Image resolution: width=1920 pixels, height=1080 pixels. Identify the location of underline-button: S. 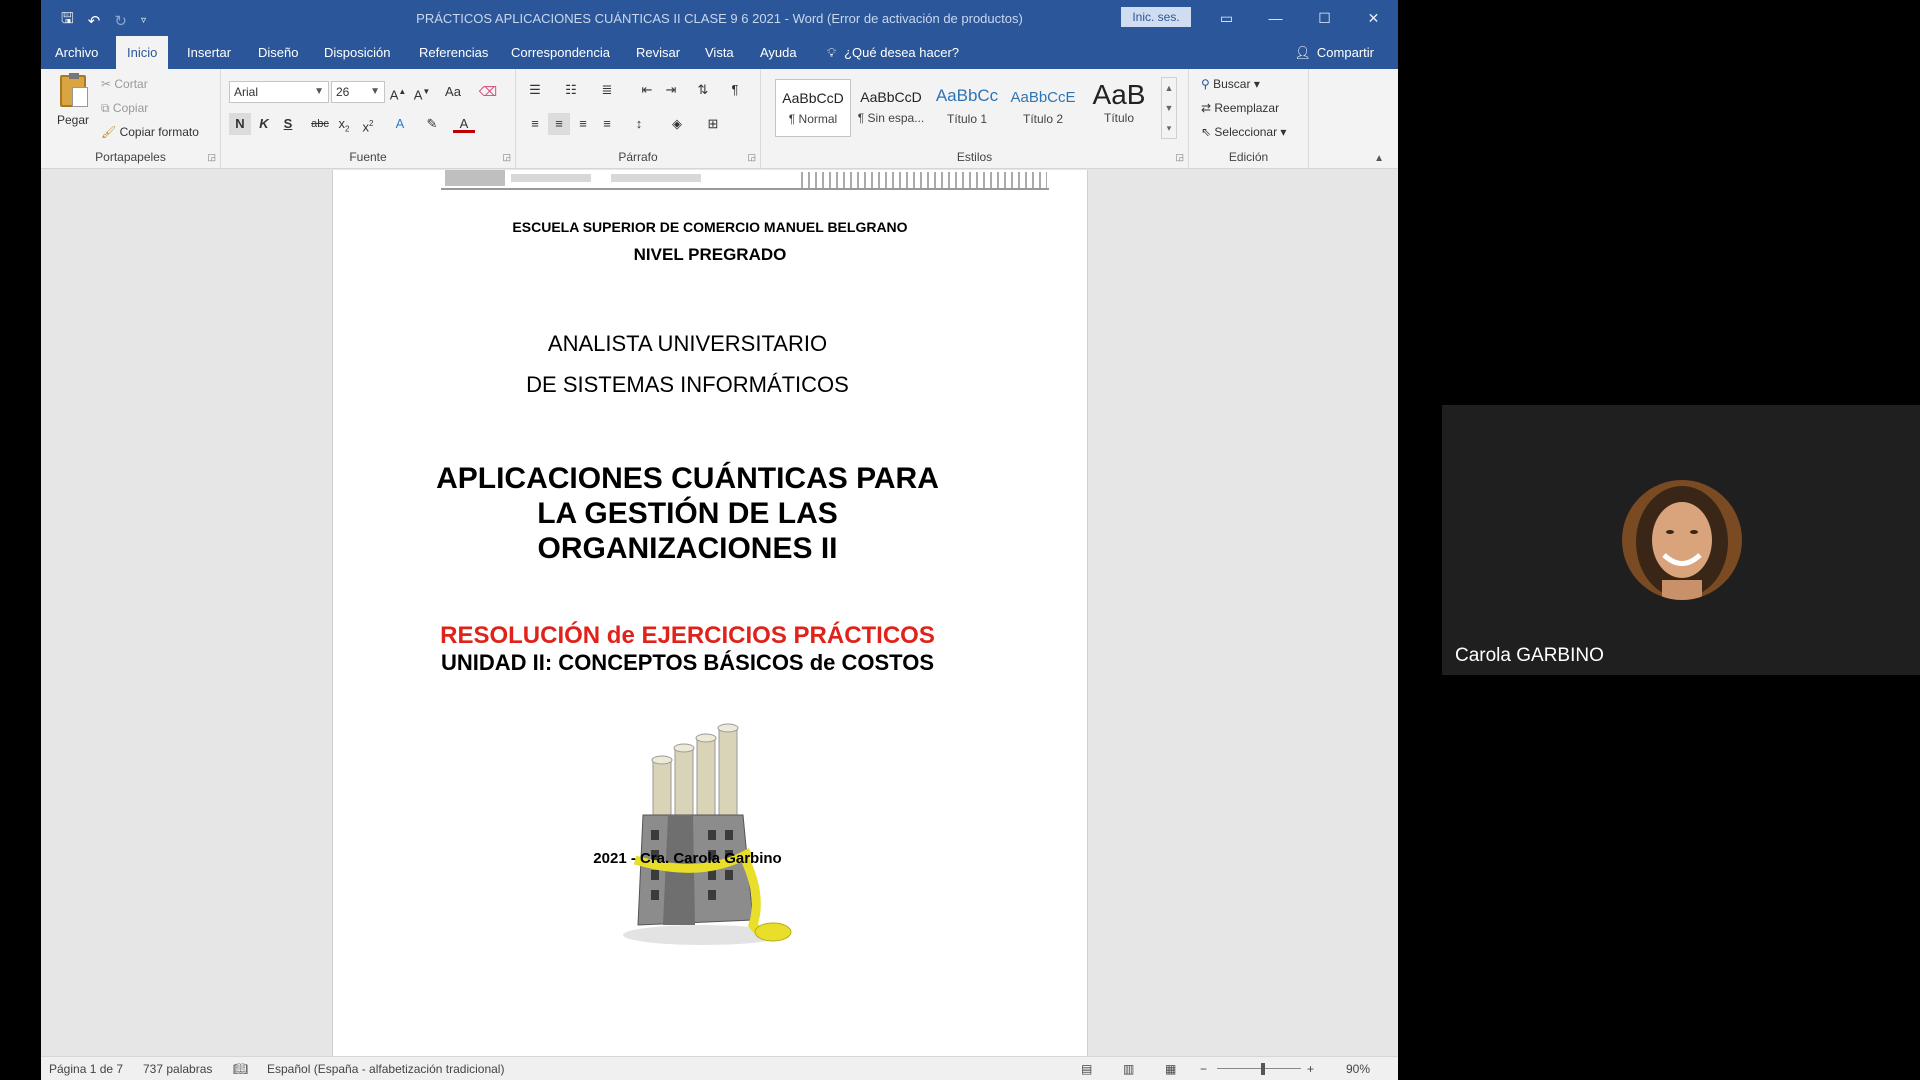
(288, 124).